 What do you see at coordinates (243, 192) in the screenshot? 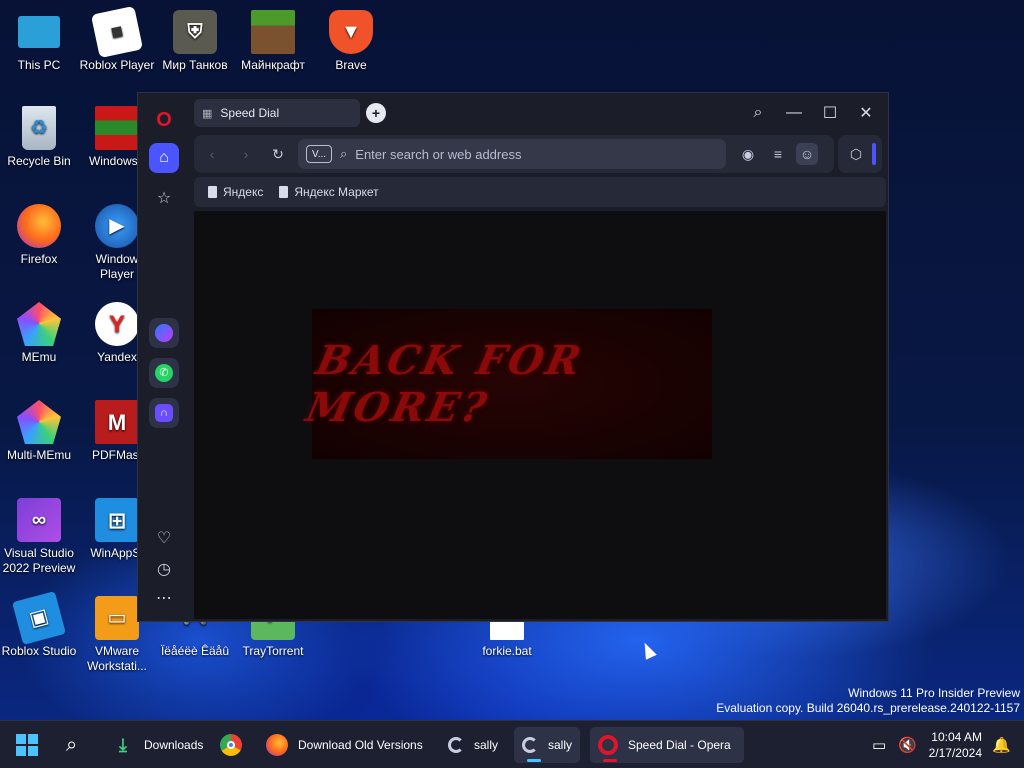
I see `bookmark-label: Яндекс` at bounding box center [243, 192].